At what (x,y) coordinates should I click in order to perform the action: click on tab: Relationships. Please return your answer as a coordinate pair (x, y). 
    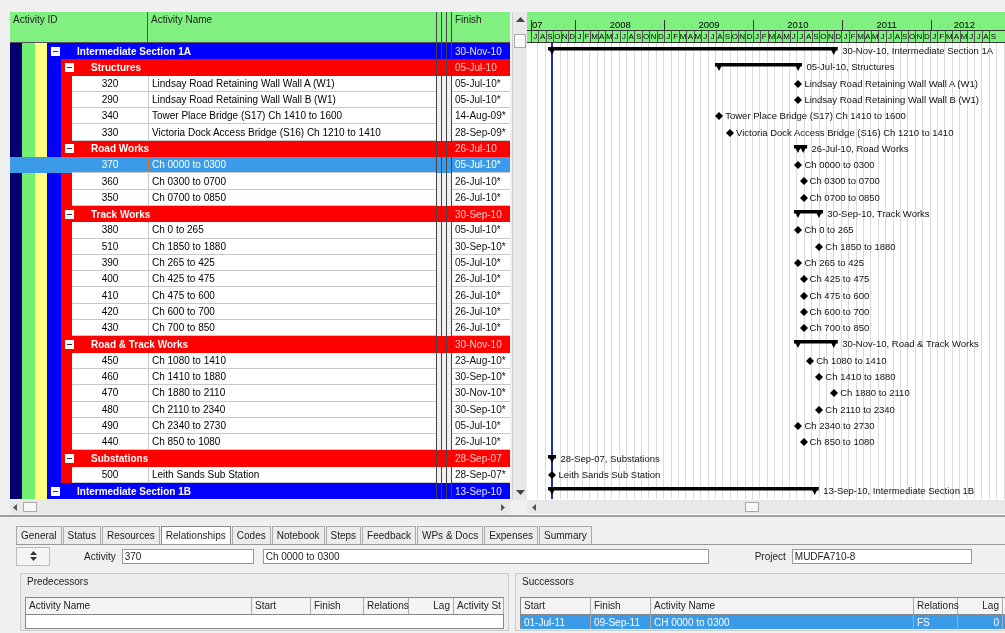
    Looking at the image, I should click on (195, 535).